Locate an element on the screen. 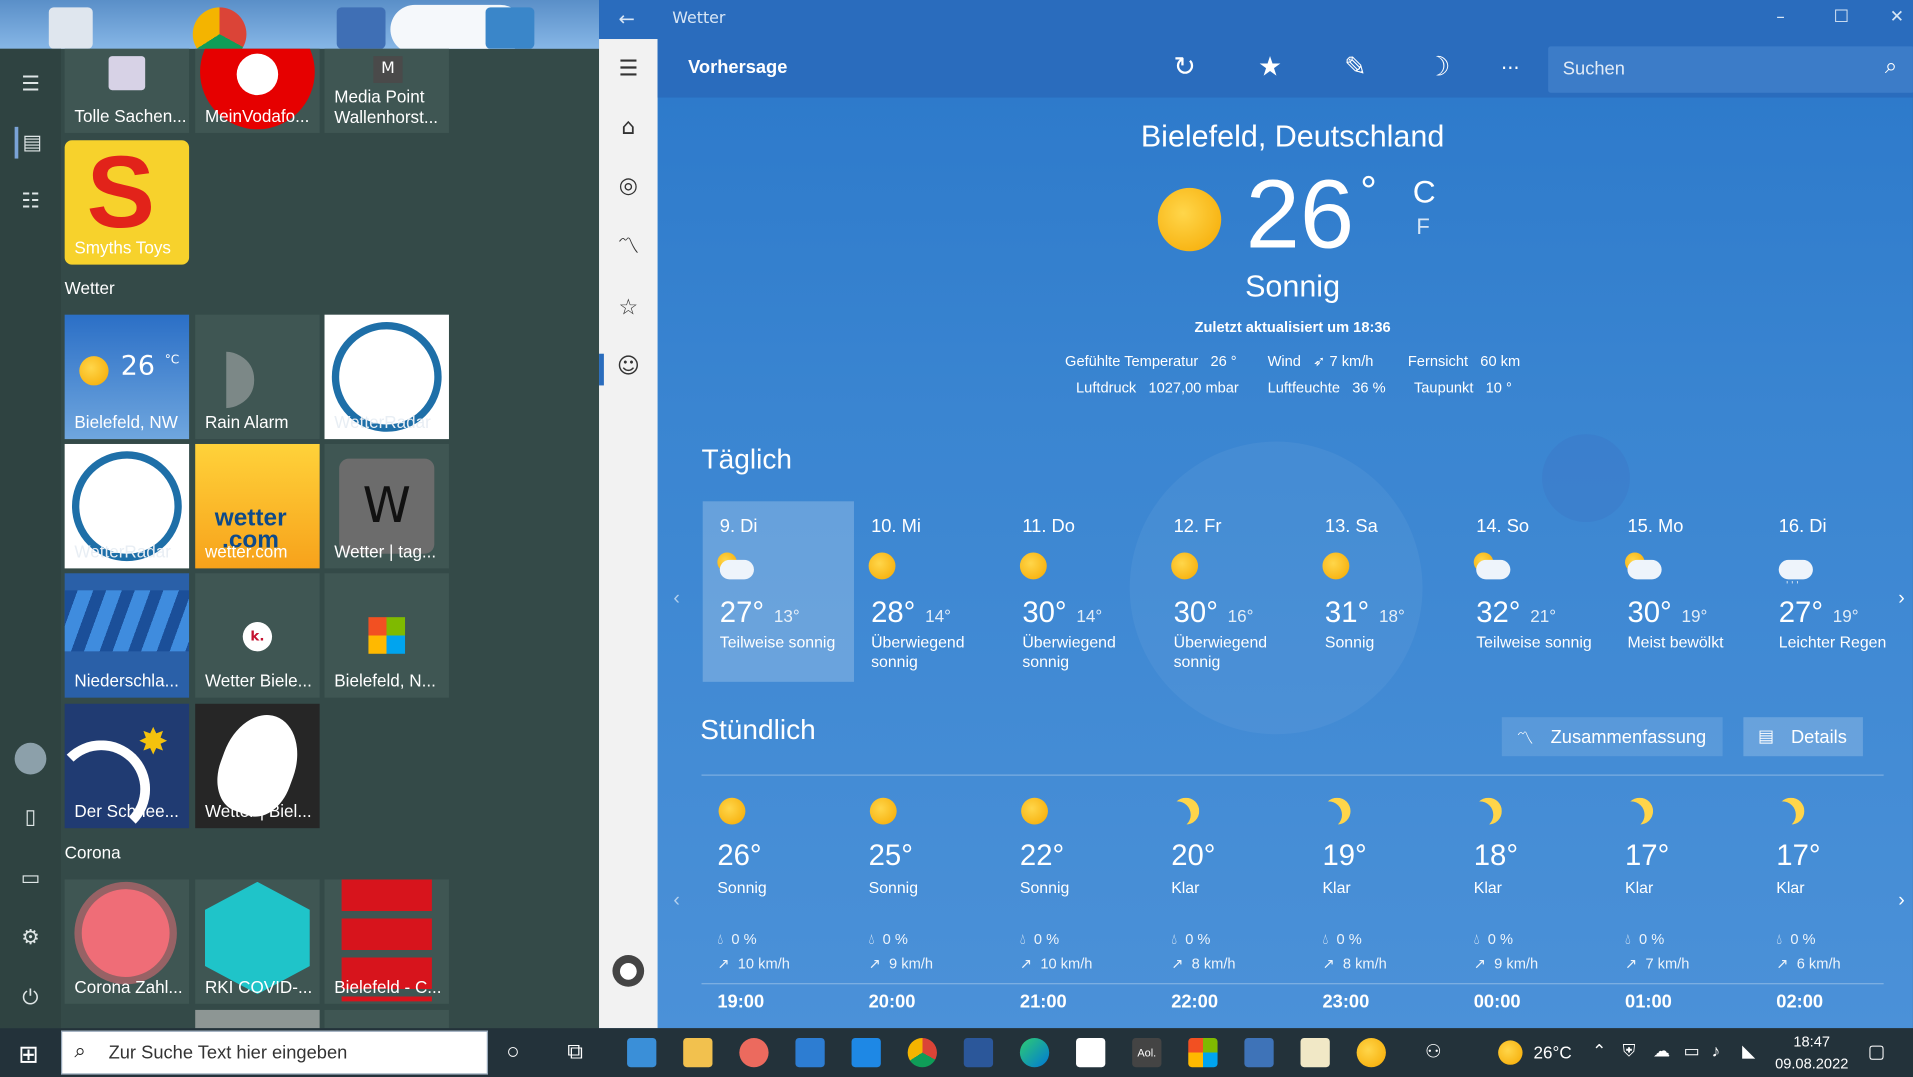 The image size is (1913, 1077). onedrive-icon: ☁ is located at coordinates (1661, 1050).